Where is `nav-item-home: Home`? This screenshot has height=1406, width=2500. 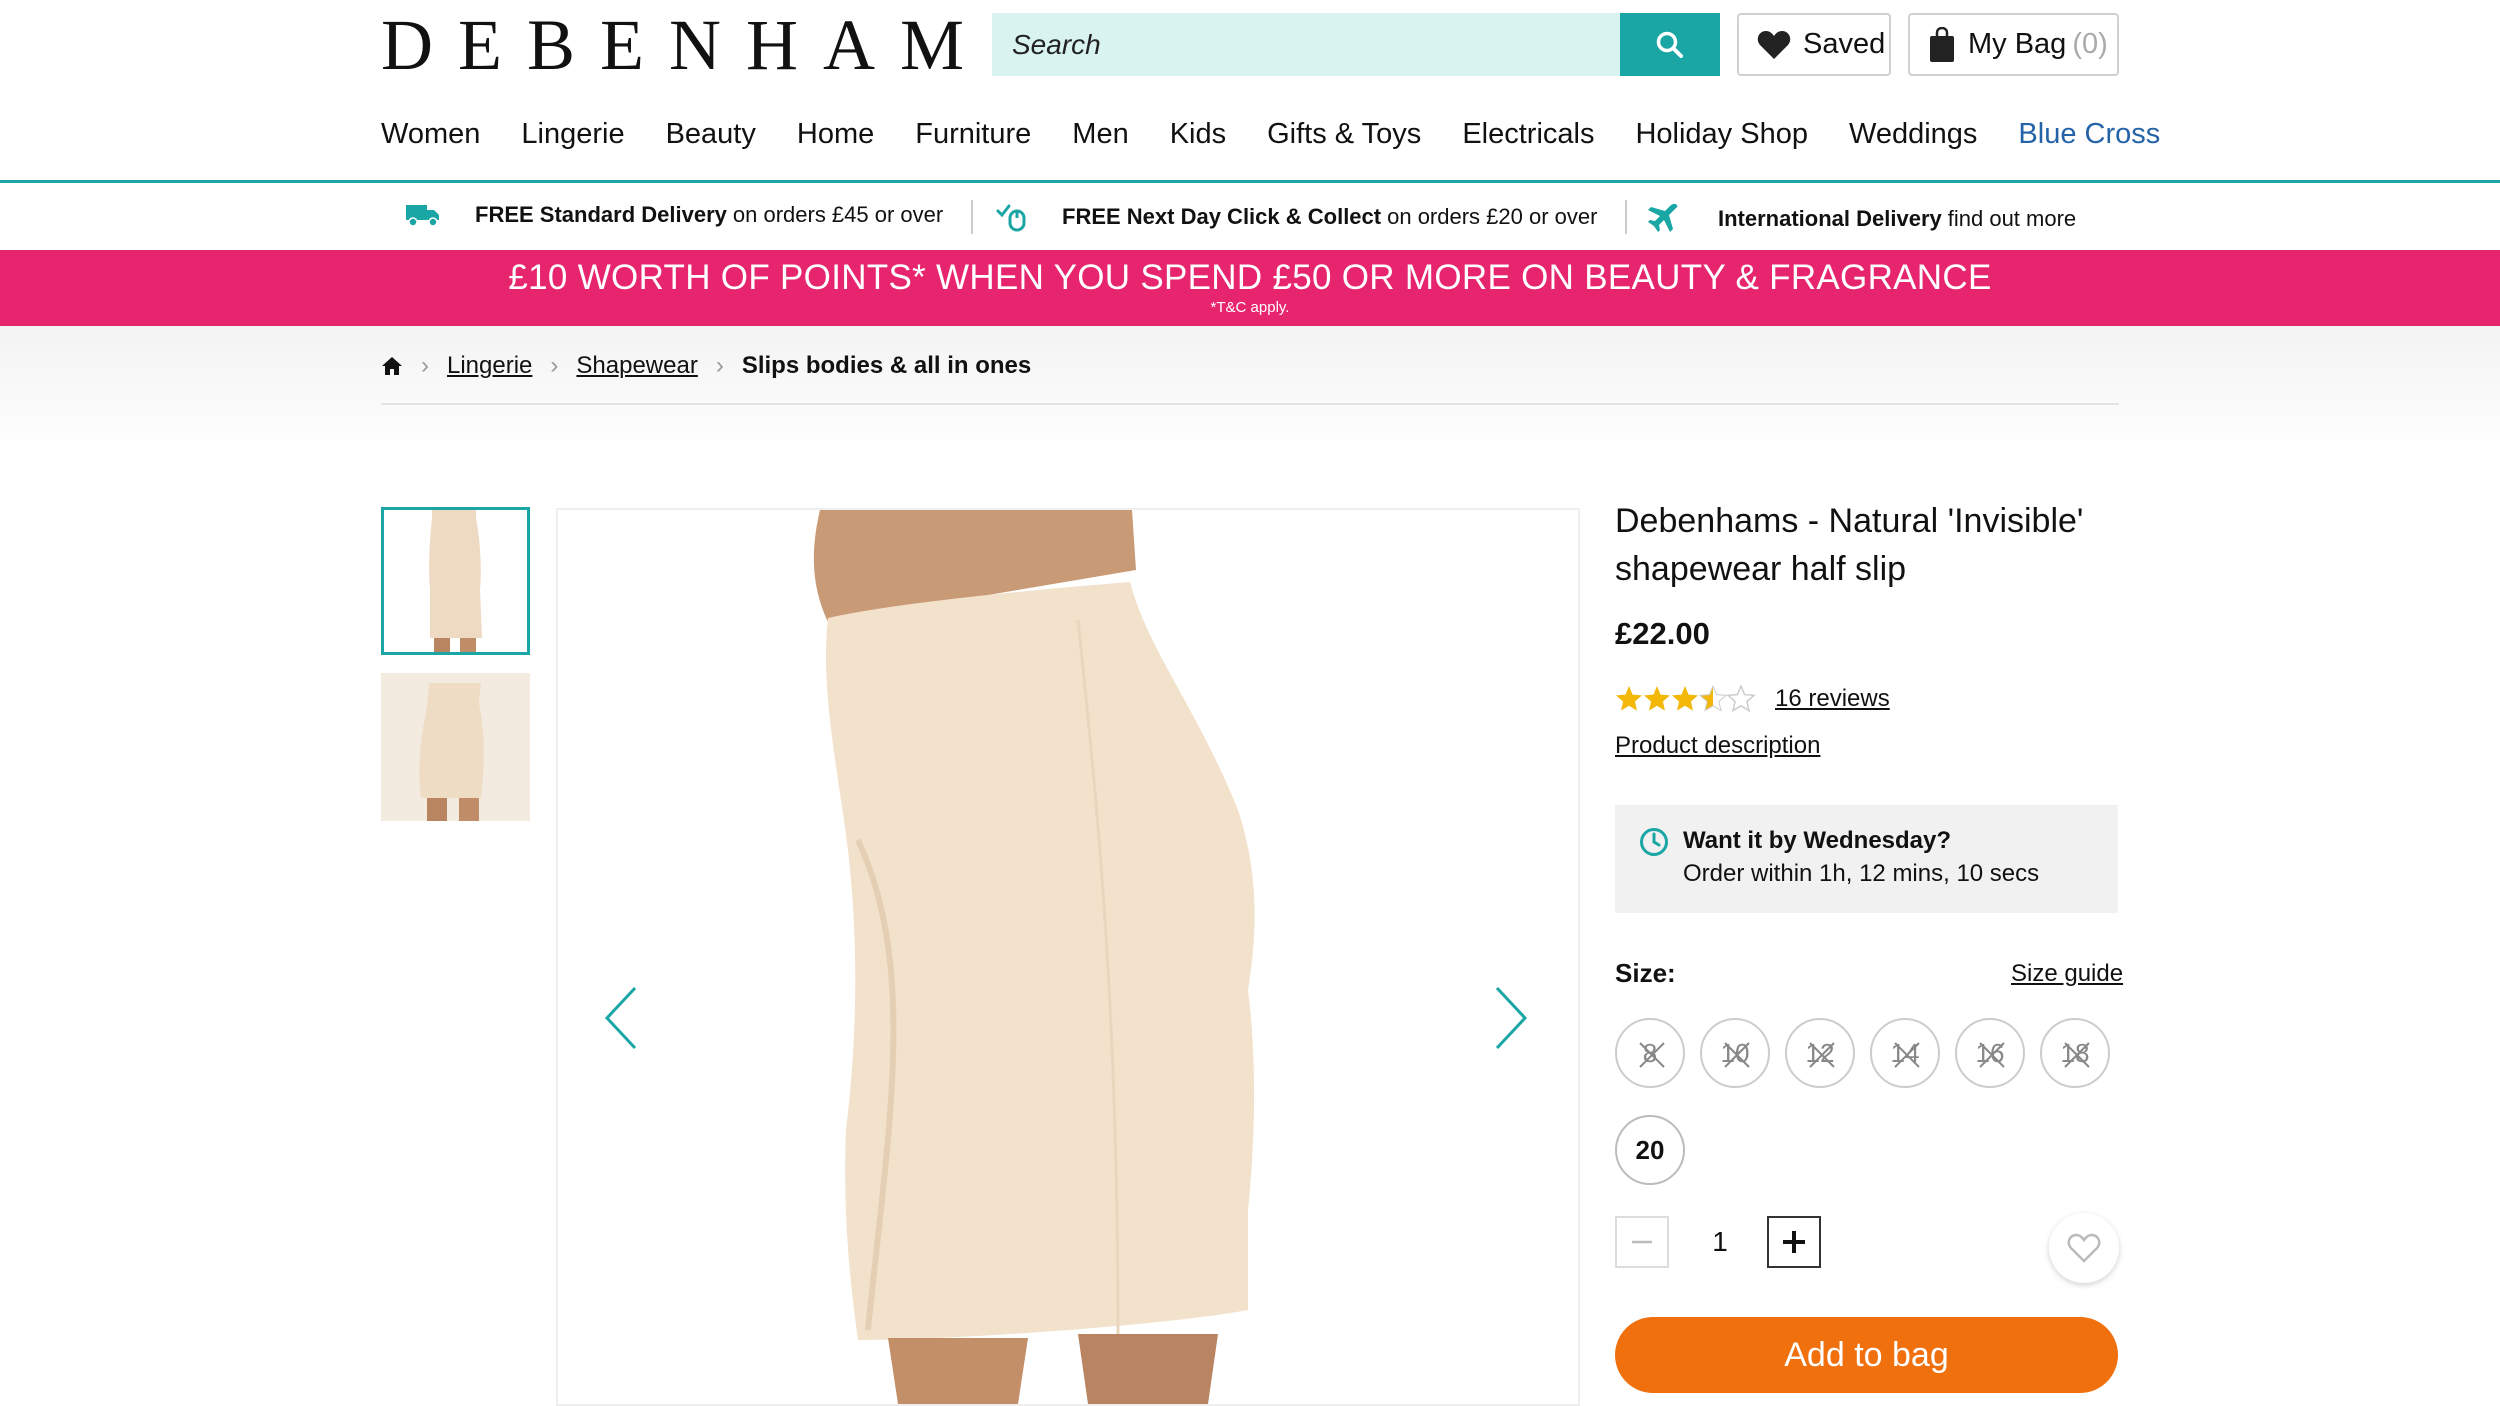 nav-item-home: Home is located at coordinates (835, 140).